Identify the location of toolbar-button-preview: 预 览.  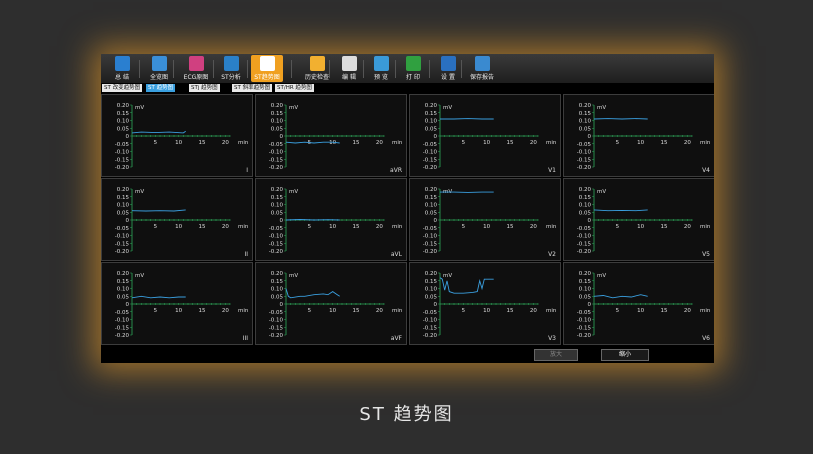
(381, 68).